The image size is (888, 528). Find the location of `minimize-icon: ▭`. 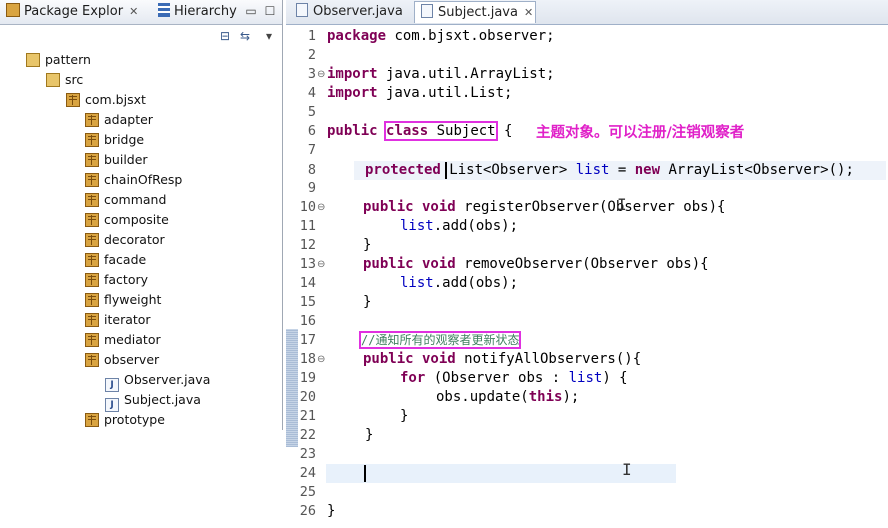

minimize-icon: ▭ is located at coordinates (251, 11).